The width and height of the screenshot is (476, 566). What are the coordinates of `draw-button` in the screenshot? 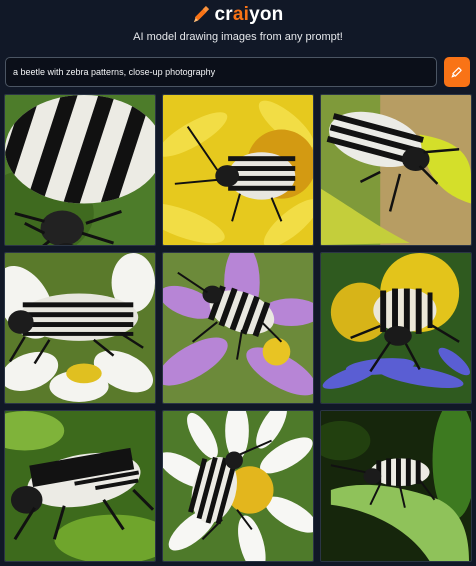 It's located at (457, 72).